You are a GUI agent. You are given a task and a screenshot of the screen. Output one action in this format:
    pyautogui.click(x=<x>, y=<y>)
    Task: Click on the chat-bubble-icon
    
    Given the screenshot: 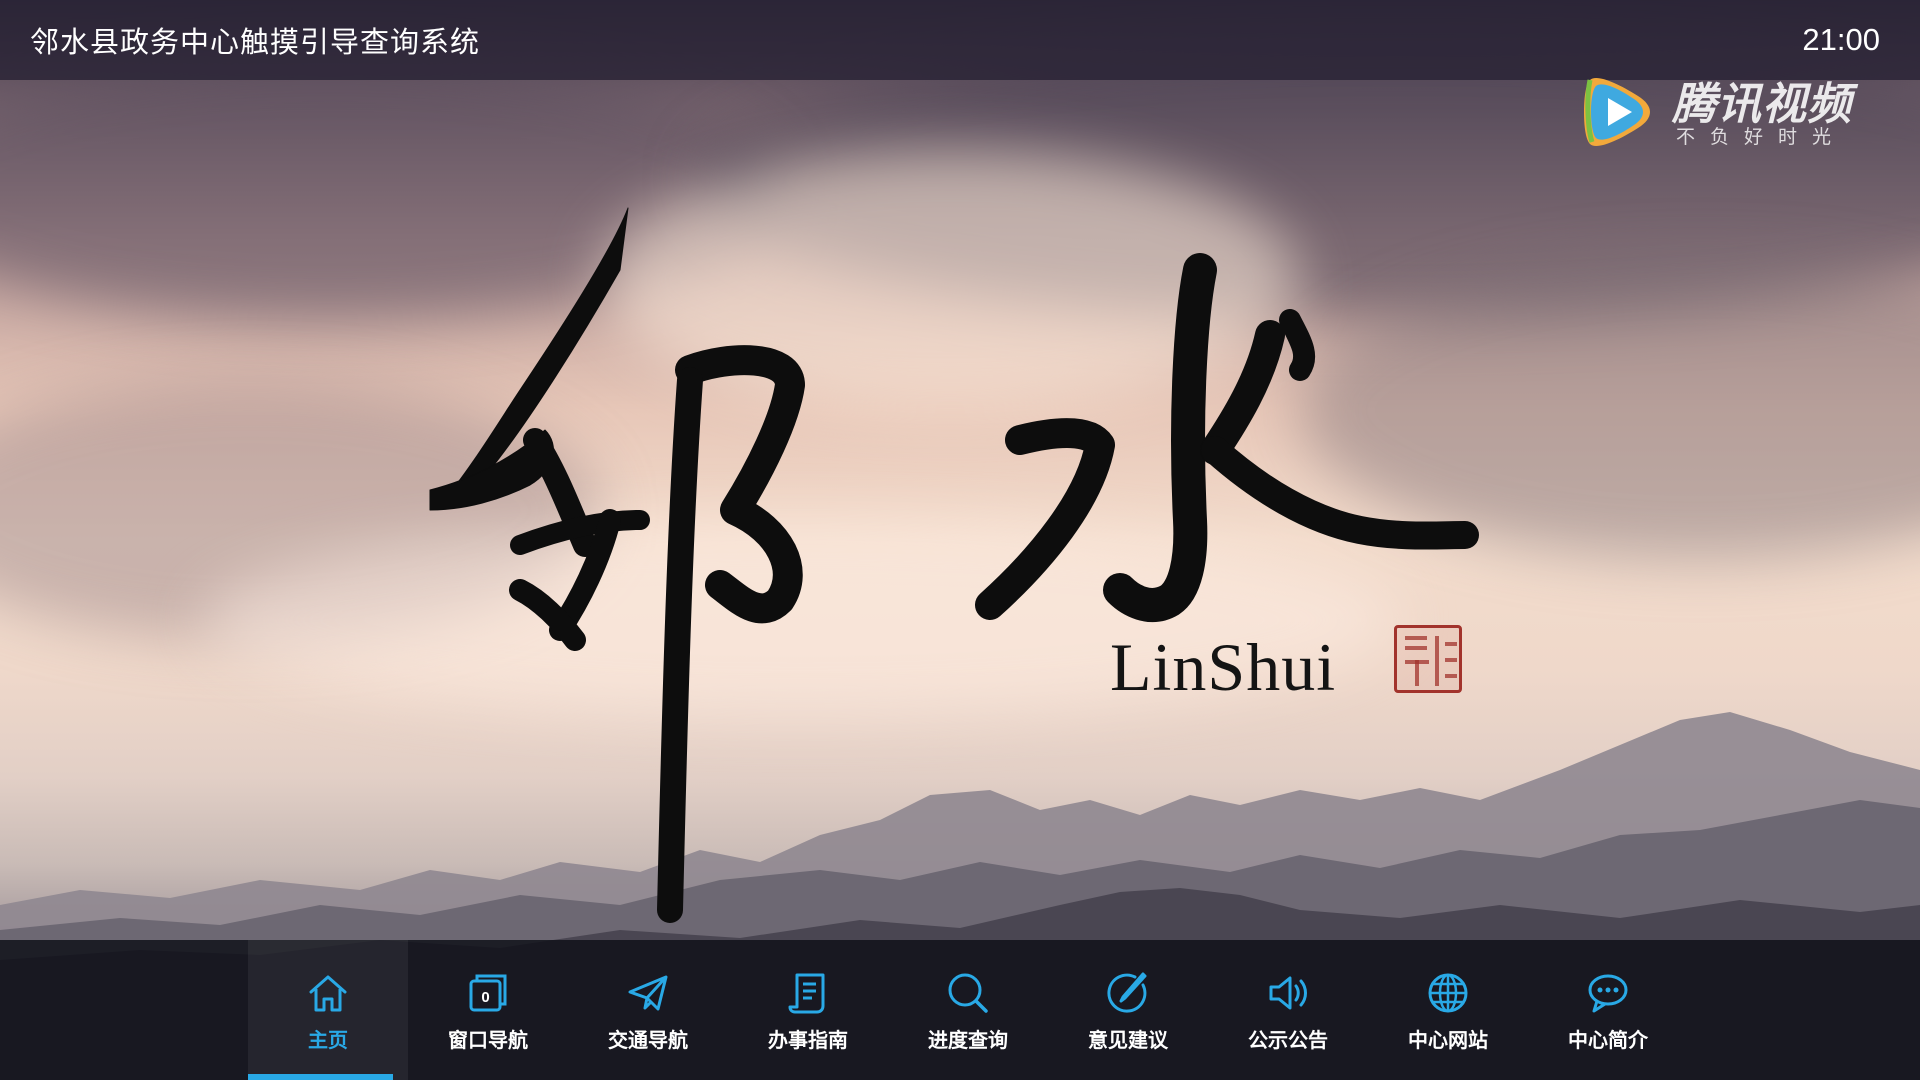 What is the action you would take?
    pyautogui.click(x=1608, y=993)
    